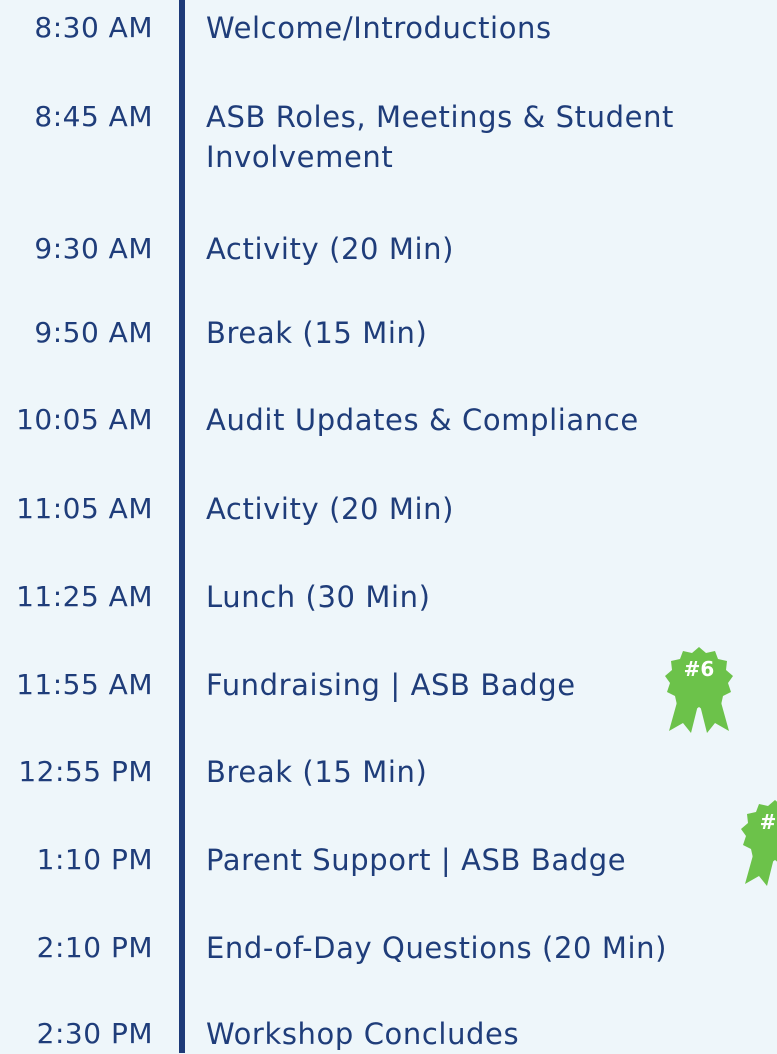  Describe the element at coordinates (318, 597) in the screenshot. I see `agenda-title: Lunch (30 Min)` at that location.